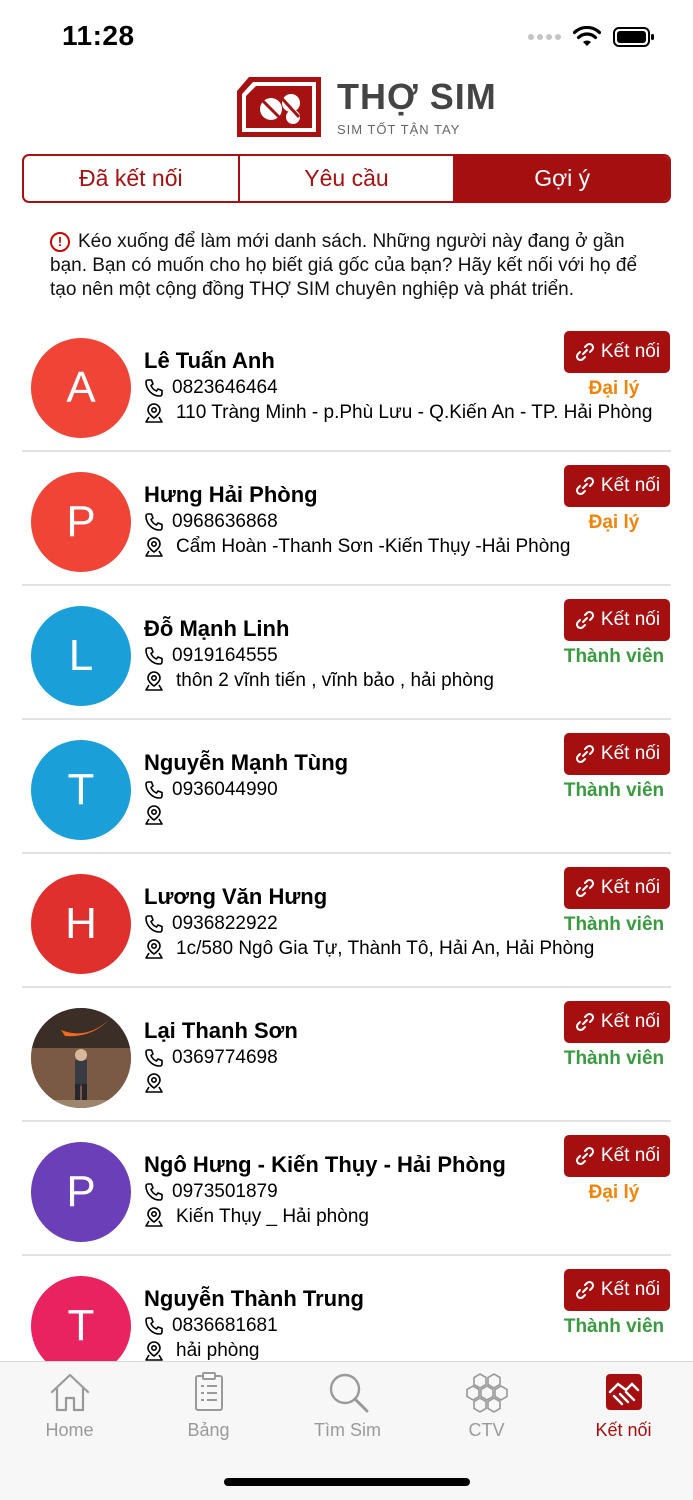 This screenshot has width=693, height=1500. What do you see at coordinates (132, 178) in the screenshot?
I see `tab-connected: Đã kết nối` at bounding box center [132, 178].